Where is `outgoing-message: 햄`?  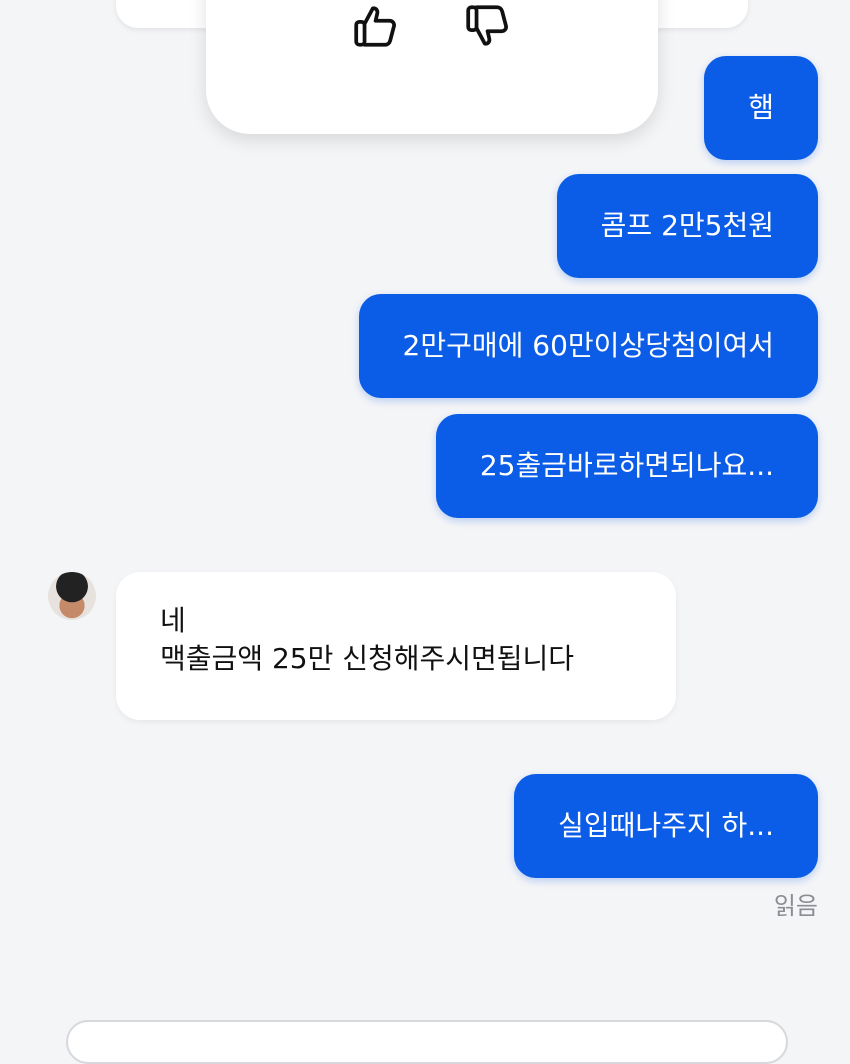
outgoing-message: 햄 is located at coordinates (761, 108).